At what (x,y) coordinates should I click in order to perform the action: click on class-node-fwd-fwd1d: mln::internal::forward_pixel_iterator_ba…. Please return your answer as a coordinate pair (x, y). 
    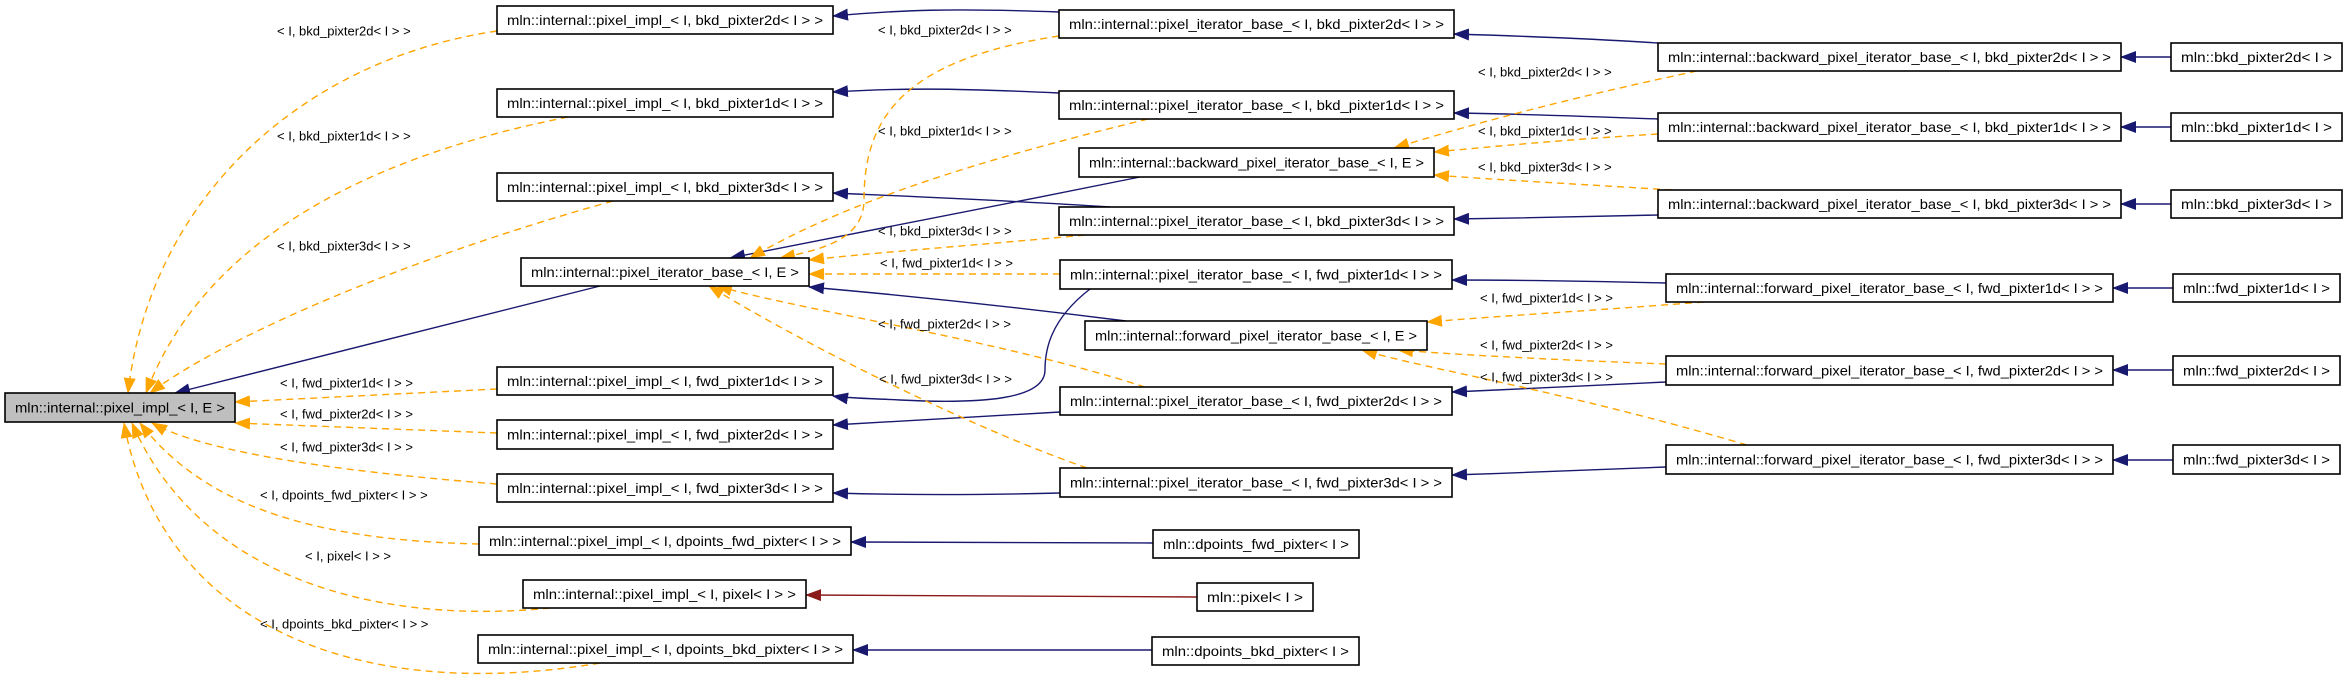
    Looking at the image, I should click on (1889, 288).